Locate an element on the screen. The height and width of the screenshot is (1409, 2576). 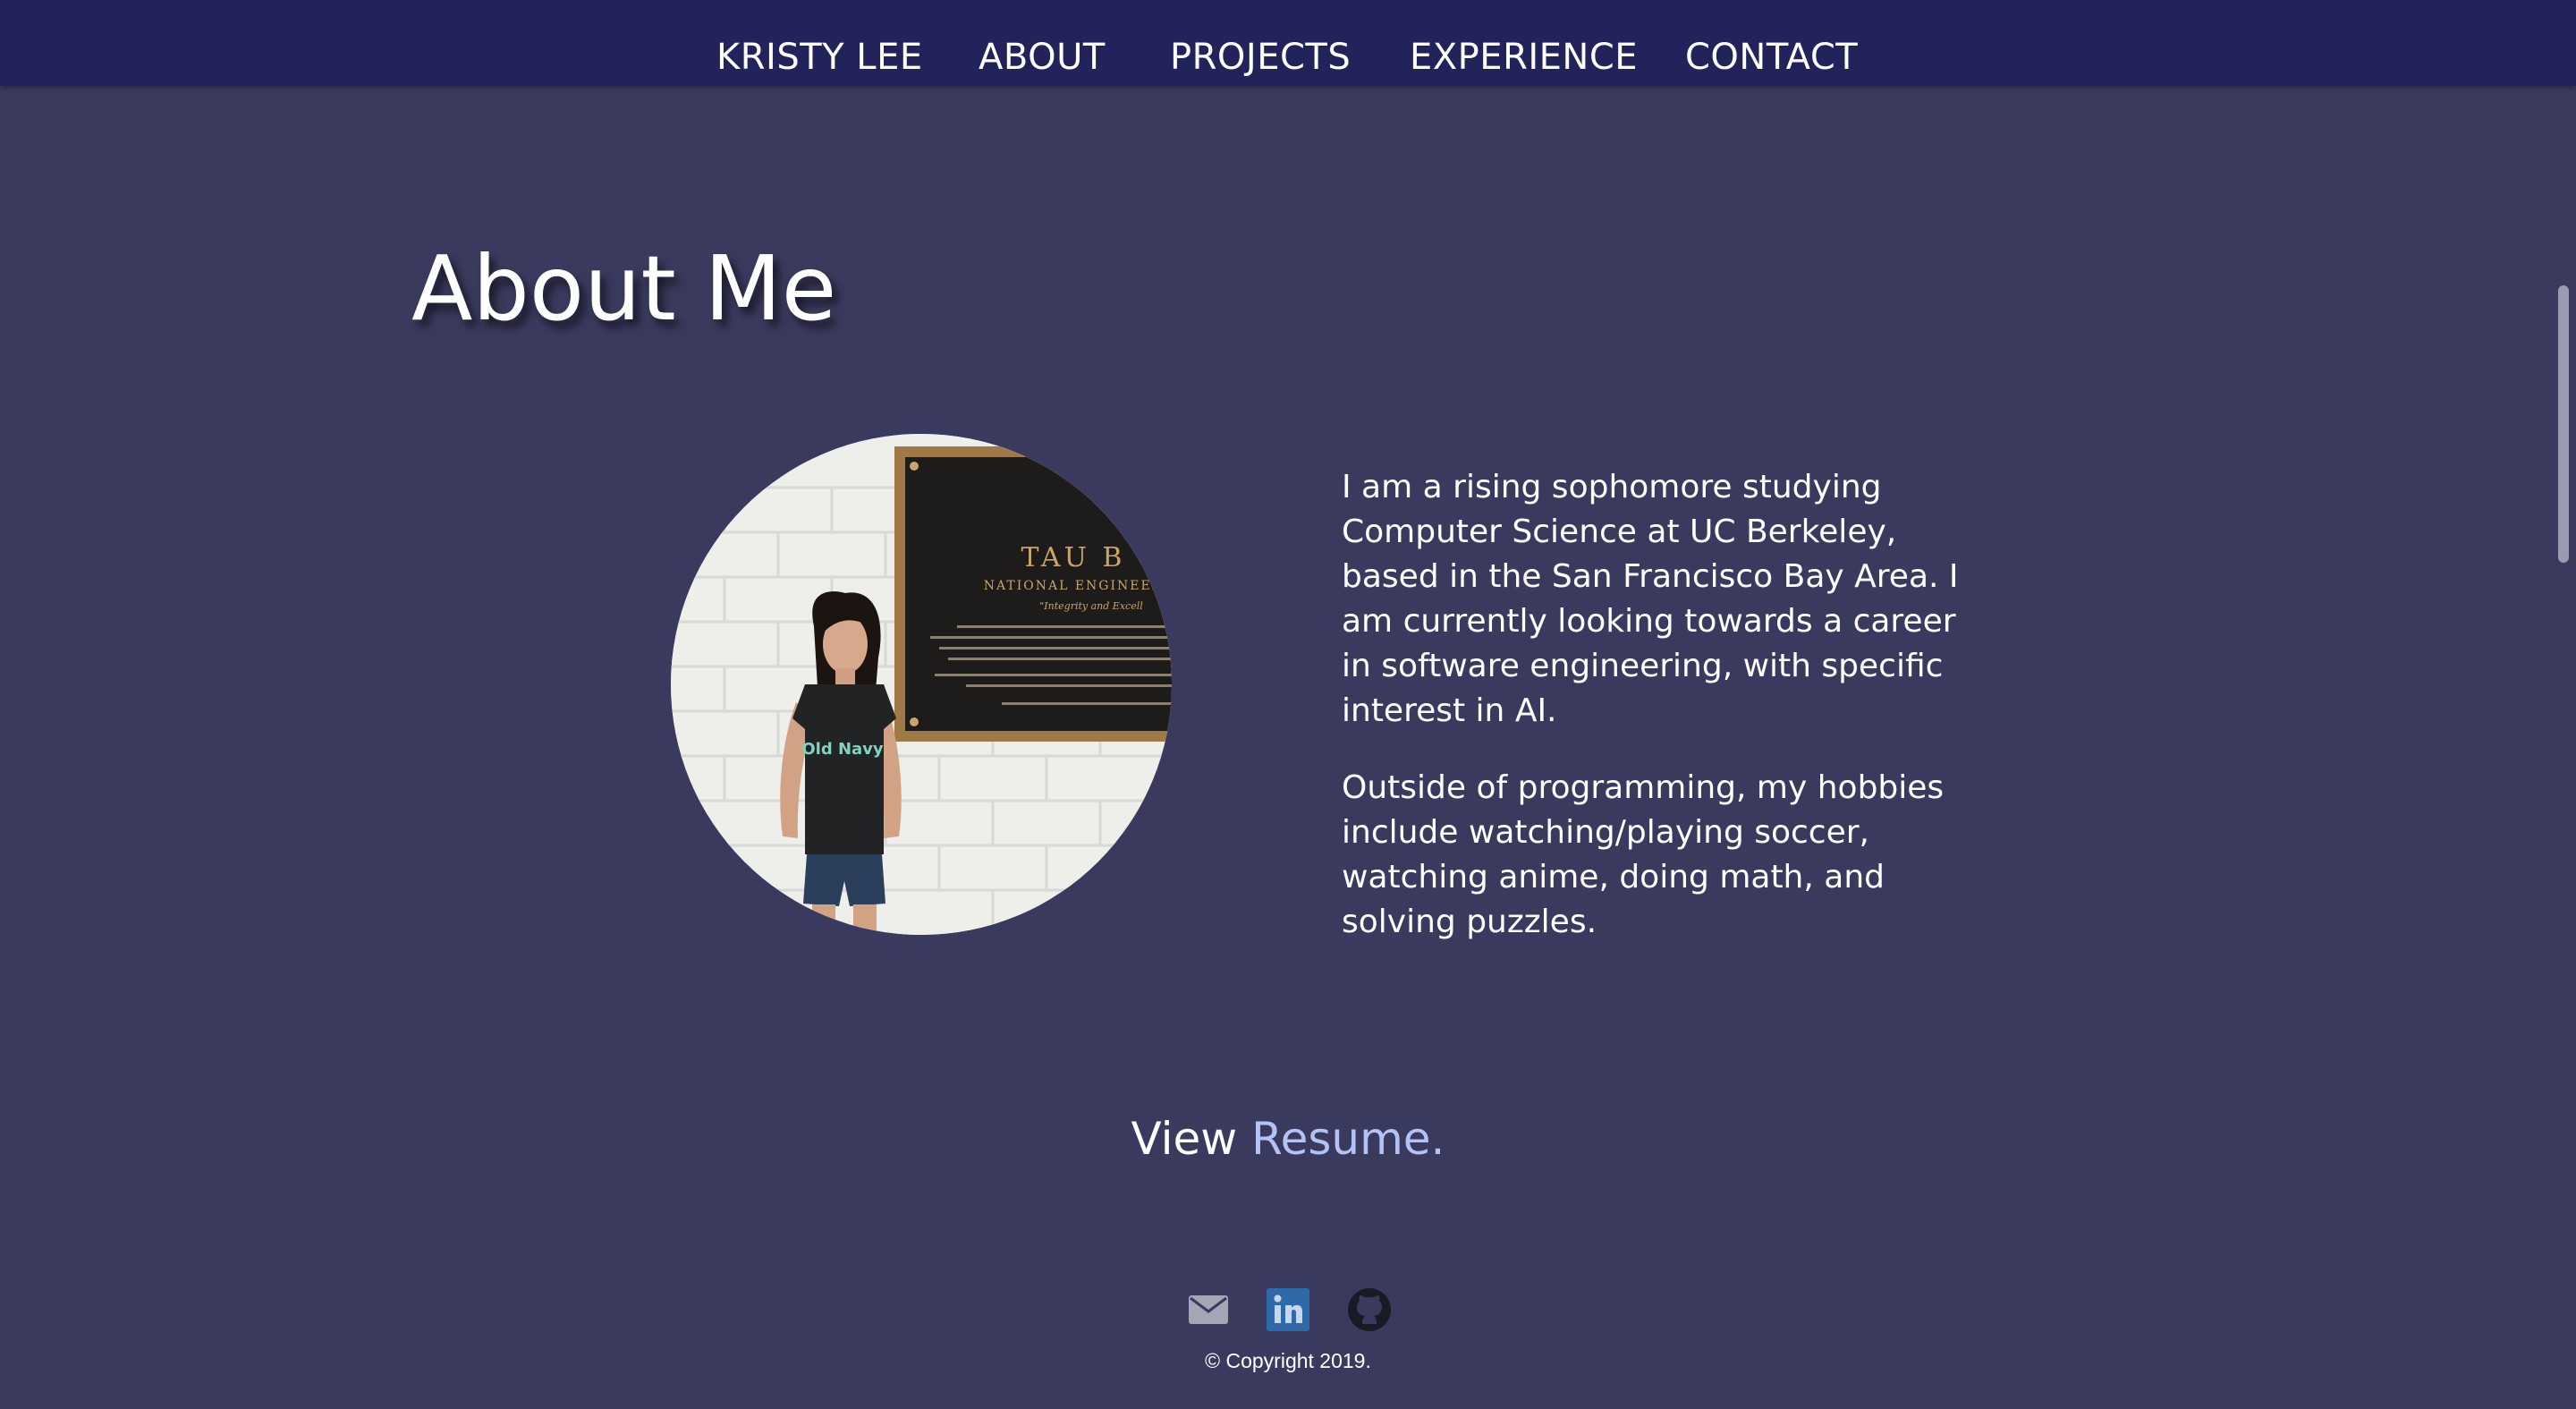
svg-text: Old Navy is located at coordinates (842, 749).